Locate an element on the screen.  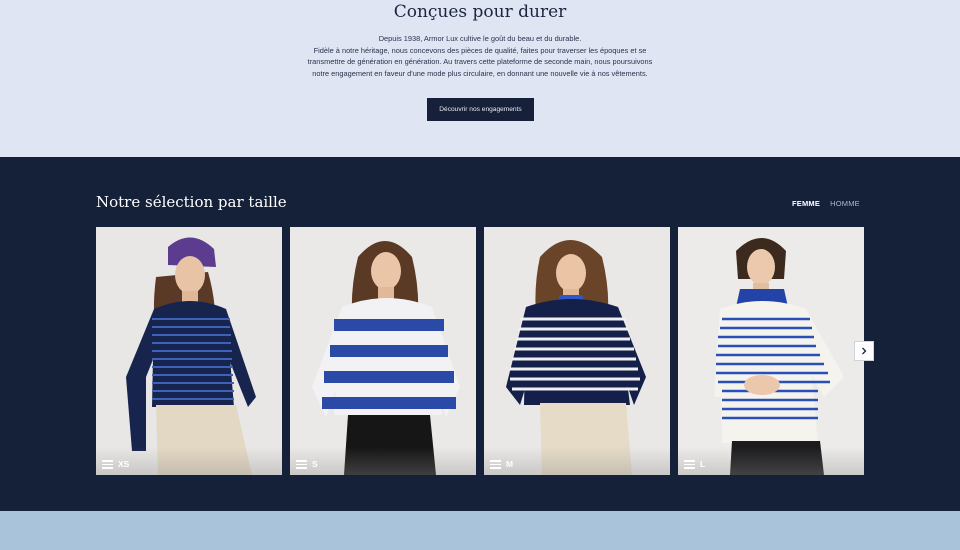
tab-homme: HOMME is located at coordinates (845, 203).